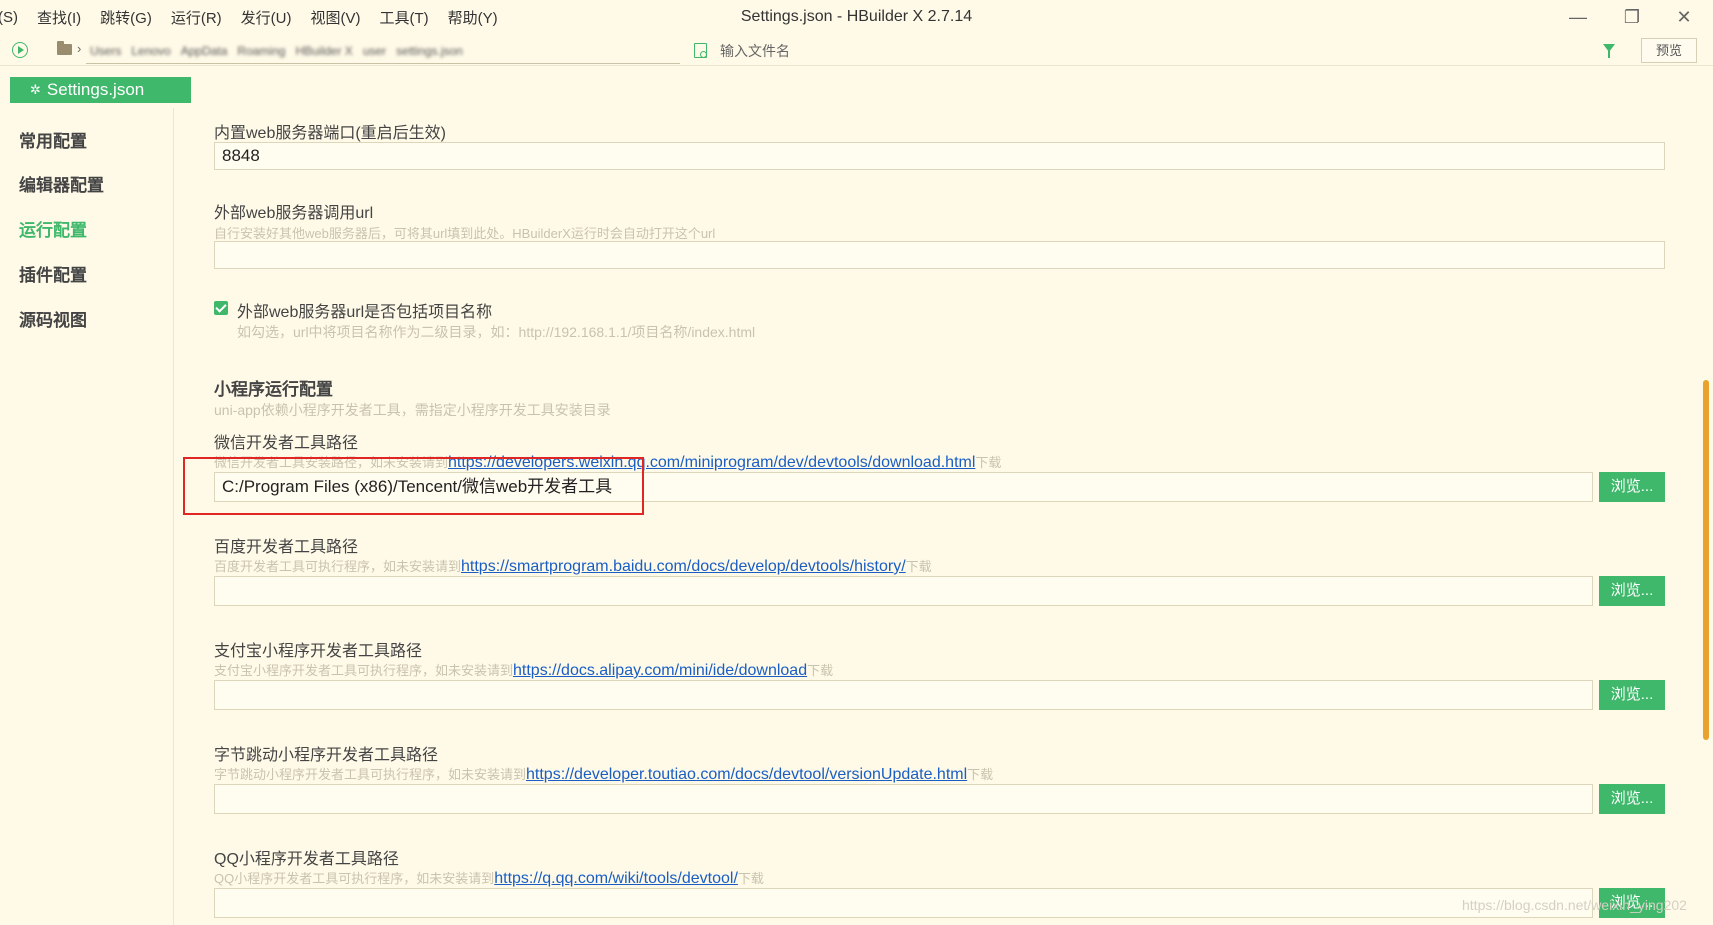  Describe the element at coordinates (326, 755) in the screenshot. I see `toutiao-tool-label: 字节跳动小程序开发者工具路径` at that location.